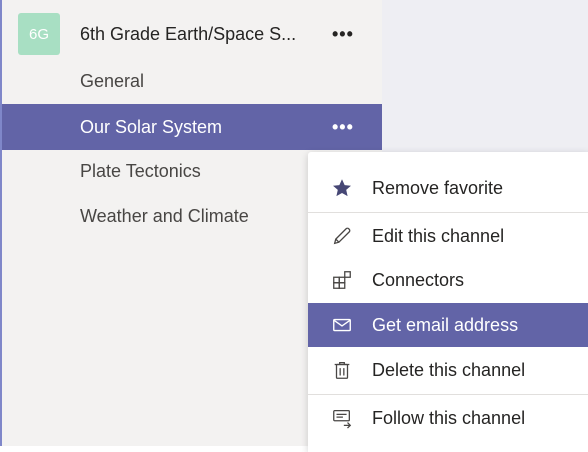 The image size is (588, 452). I want to click on channel-label: Our Solar System, so click(151, 126).